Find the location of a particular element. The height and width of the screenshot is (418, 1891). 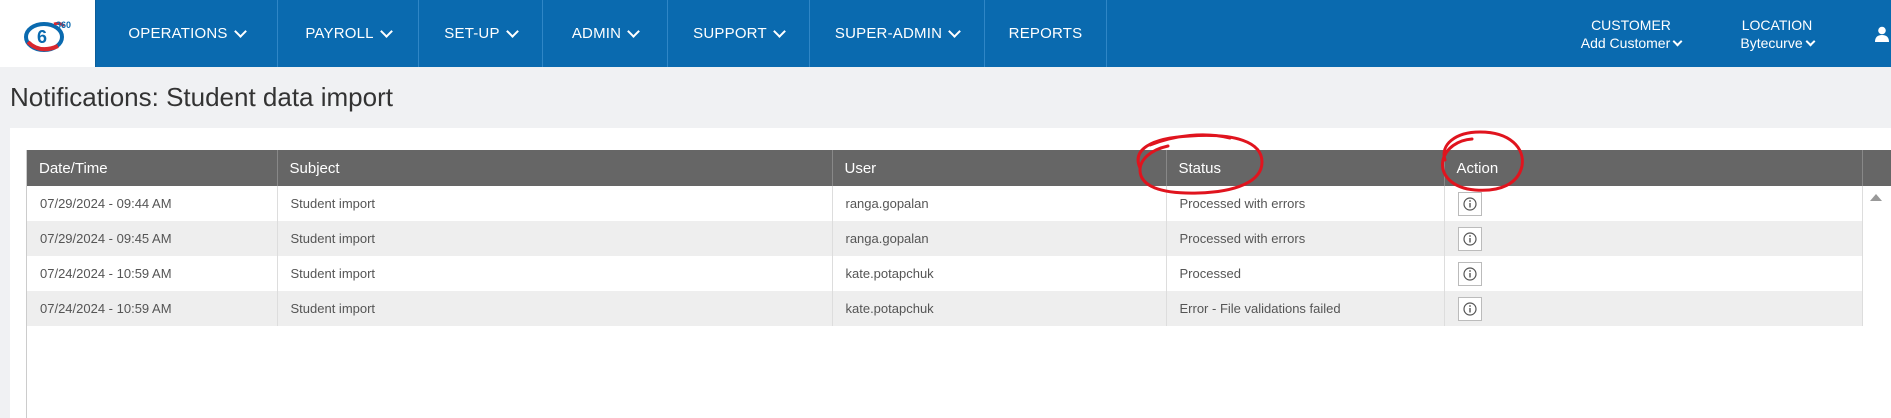

nav-support: SUPPORT is located at coordinates (739, 33).